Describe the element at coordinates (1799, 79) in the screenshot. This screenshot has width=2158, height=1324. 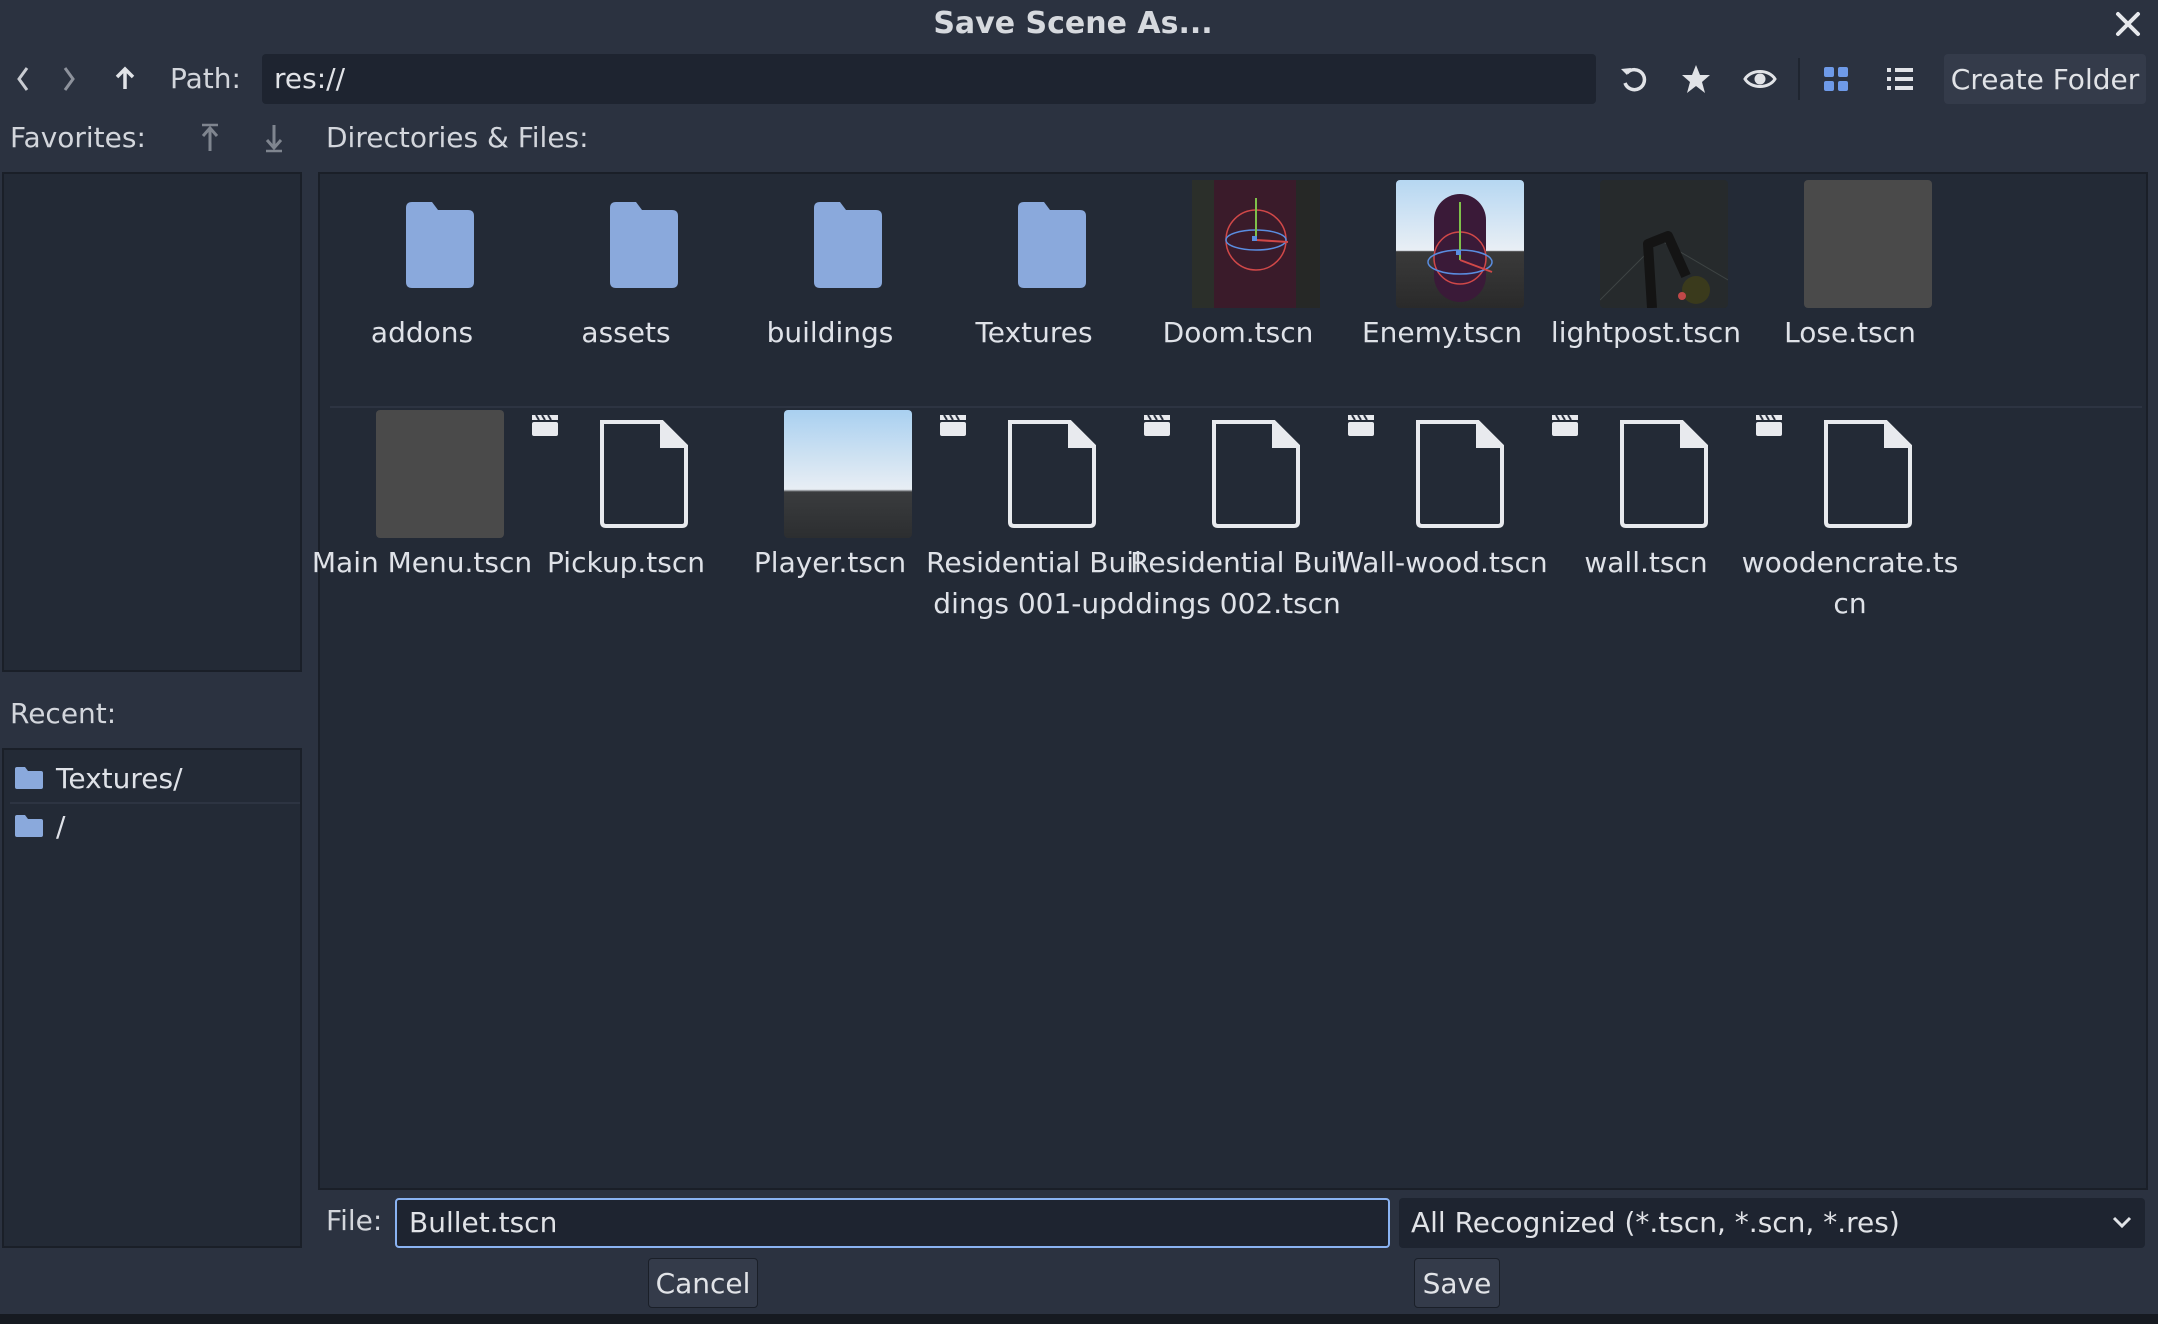
I see `toolbar-divider` at that location.